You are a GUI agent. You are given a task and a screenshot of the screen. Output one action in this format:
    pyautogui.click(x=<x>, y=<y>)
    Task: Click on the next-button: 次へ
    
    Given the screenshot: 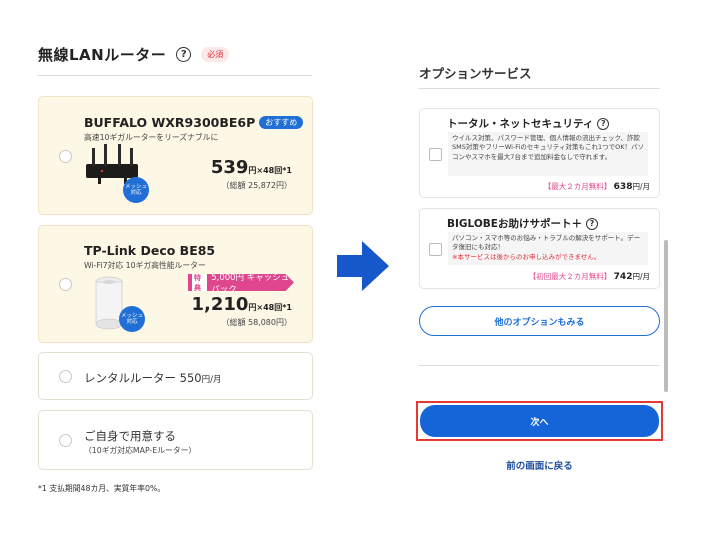 What is the action you would take?
    pyautogui.click(x=539, y=421)
    